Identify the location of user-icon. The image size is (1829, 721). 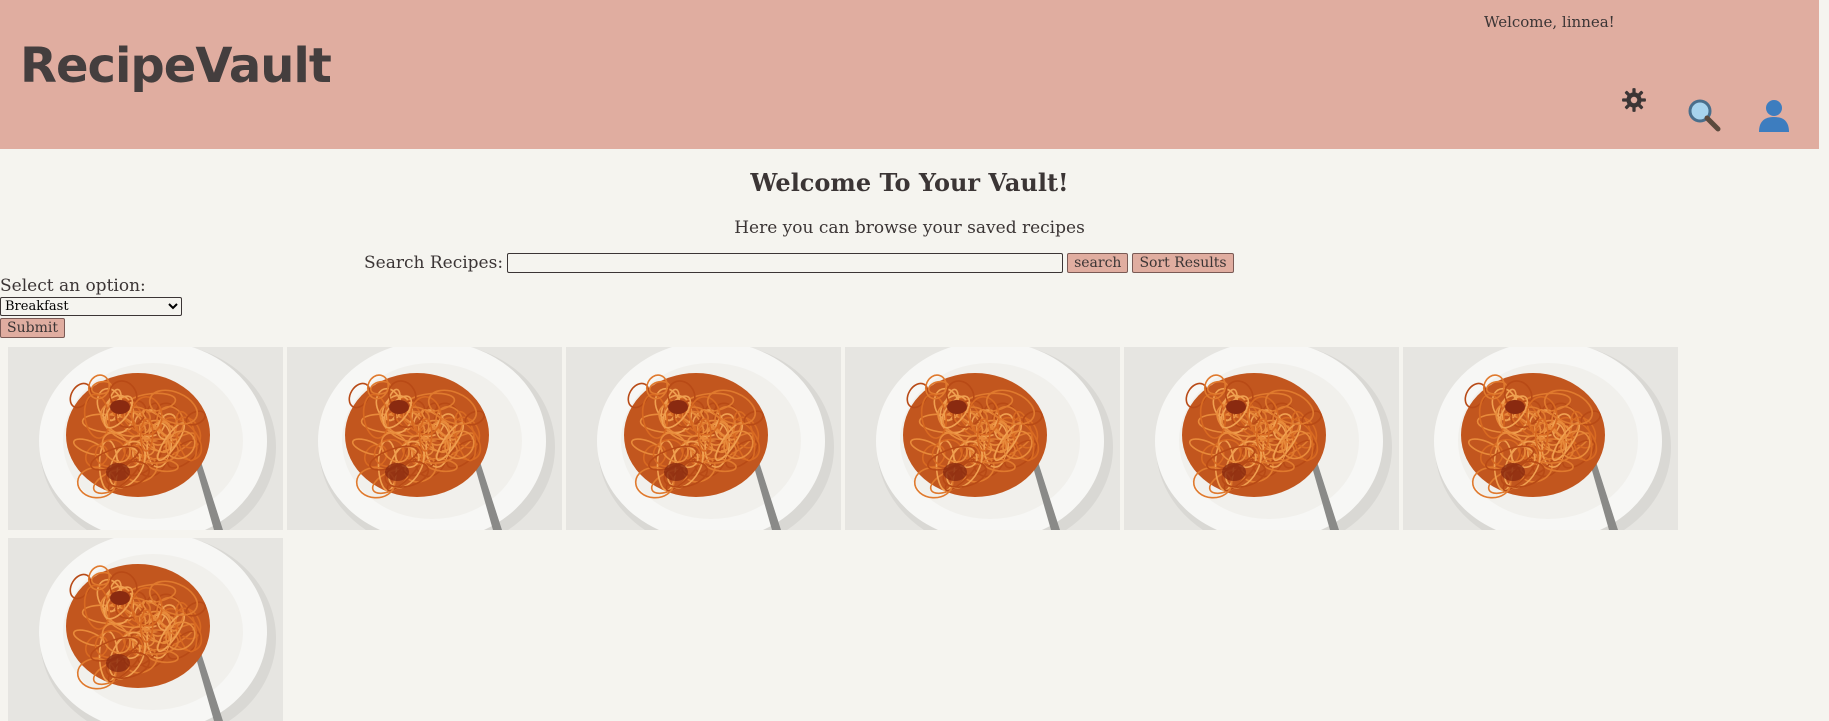
(1774, 116).